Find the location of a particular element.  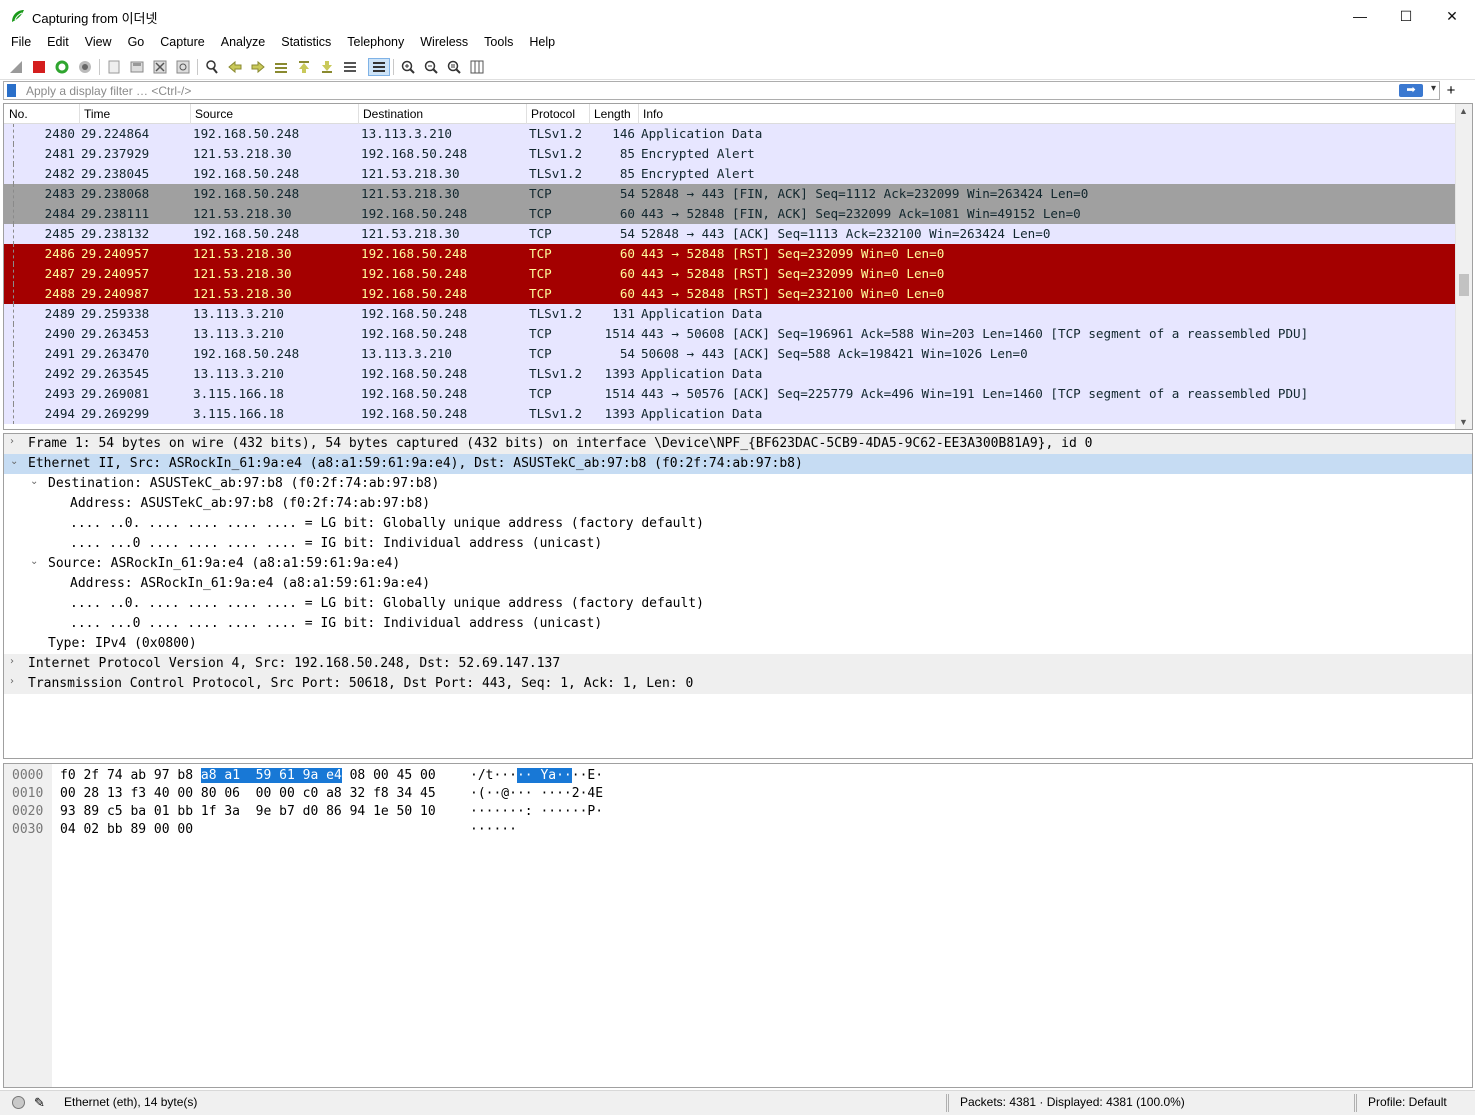

menu-statistics: Statistics is located at coordinates (306, 43).